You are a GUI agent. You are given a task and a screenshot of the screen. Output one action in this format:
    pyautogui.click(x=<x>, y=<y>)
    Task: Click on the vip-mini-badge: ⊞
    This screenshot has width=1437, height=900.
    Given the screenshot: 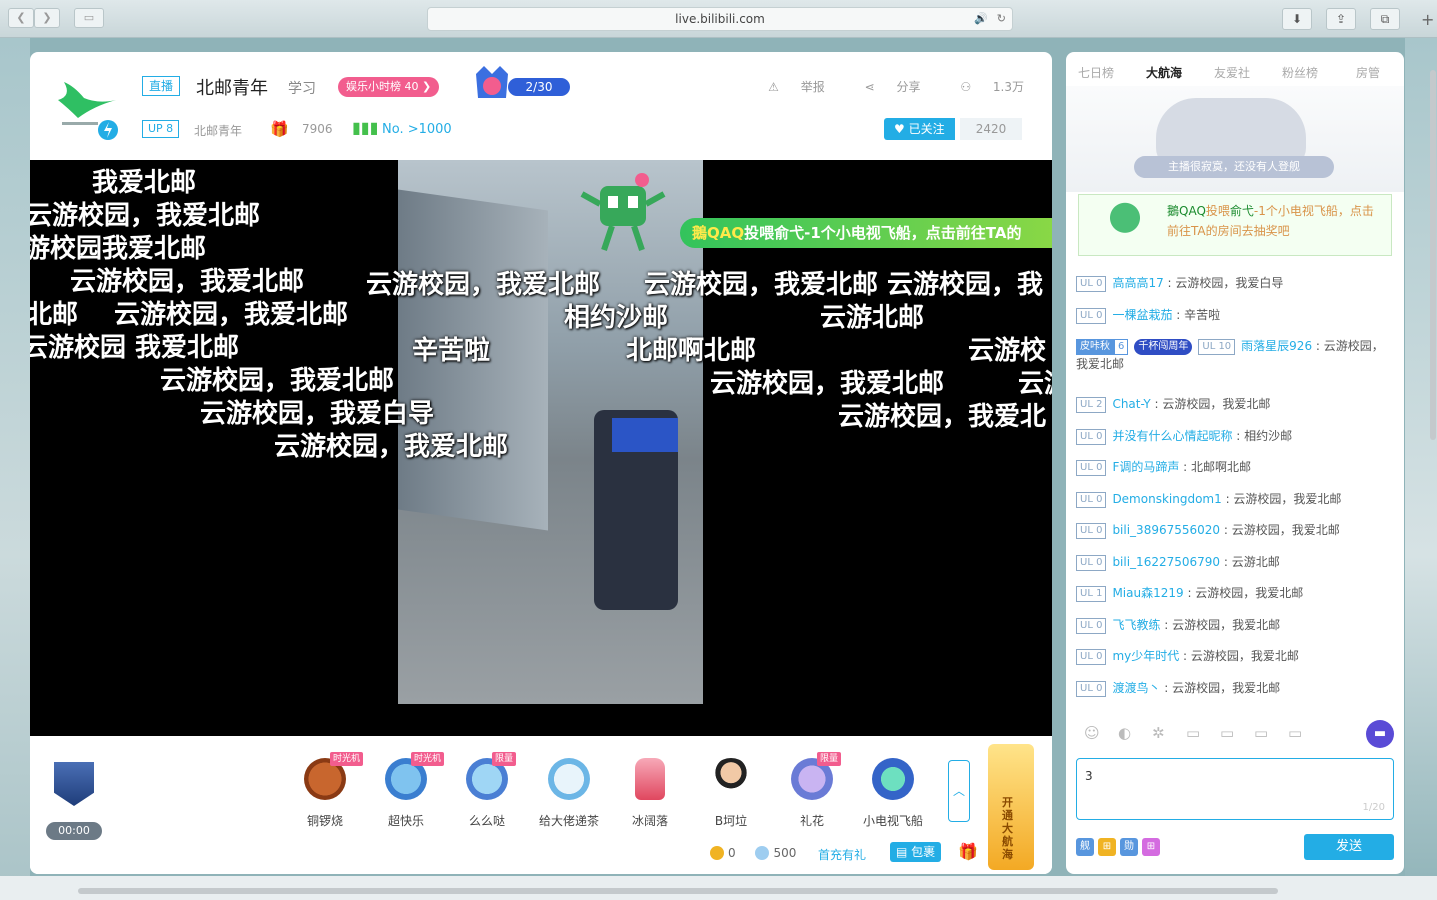 What is the action you would take?
    pyautogui.click(x=1107, y=847)
    